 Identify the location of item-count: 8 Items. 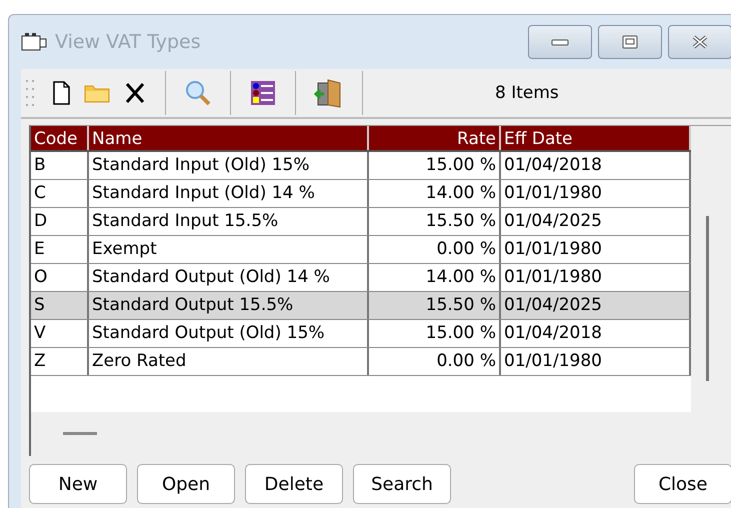
(527, 93).